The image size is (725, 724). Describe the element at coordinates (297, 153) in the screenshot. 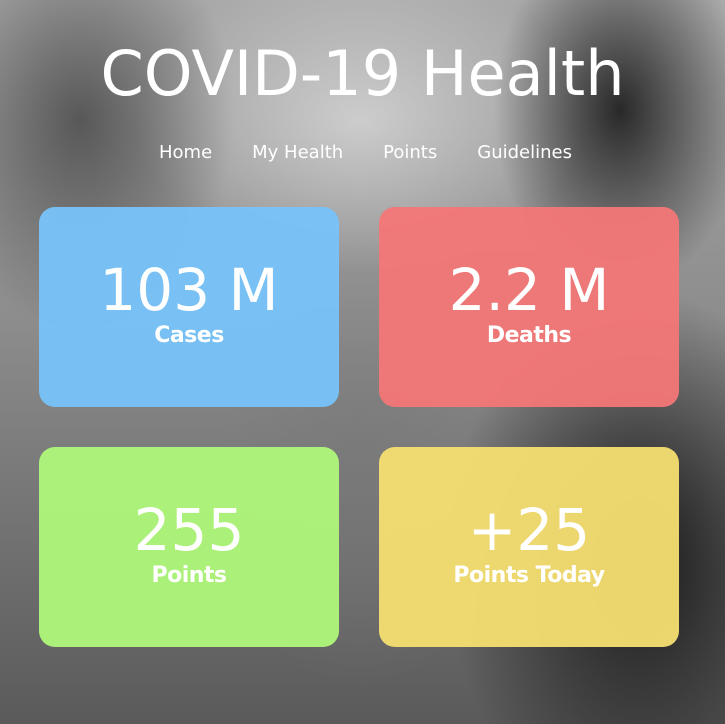

I see `nav-item-my-health: My Health` at that location.